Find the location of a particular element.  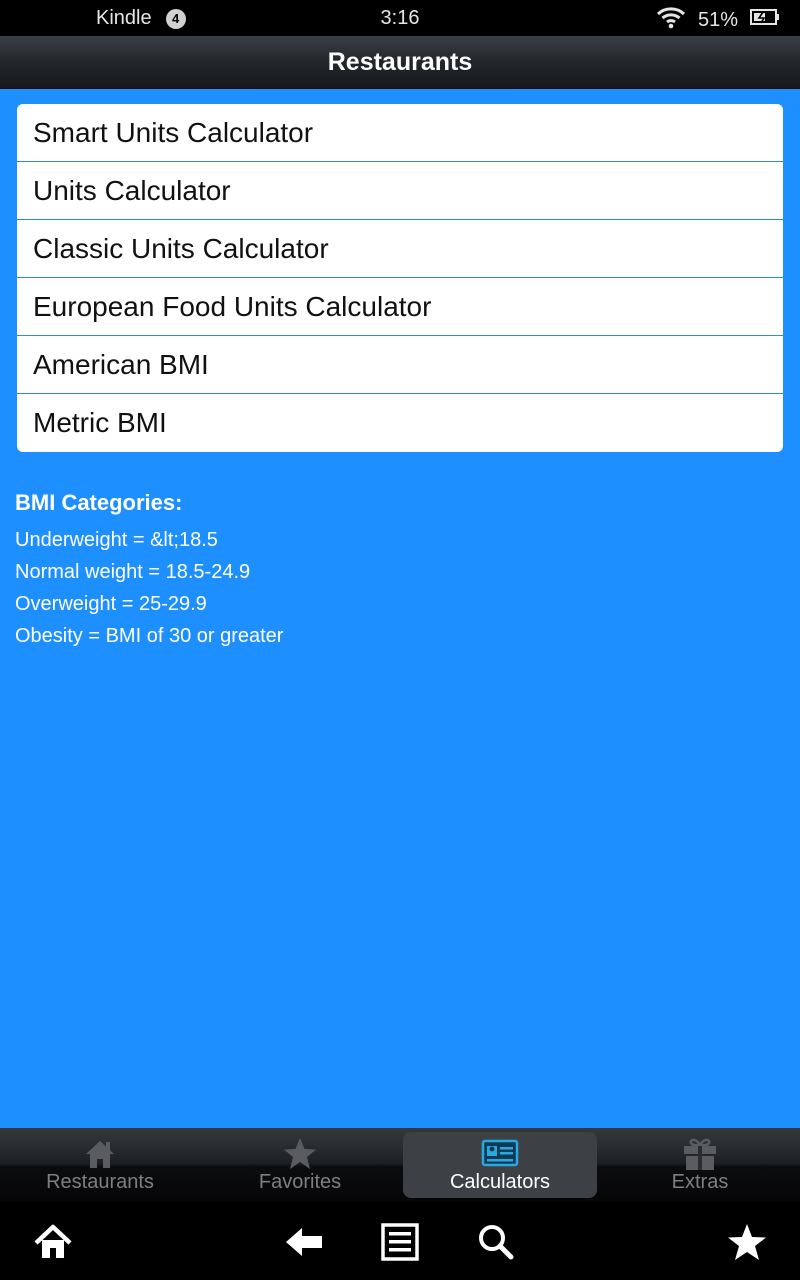

tab-label-extras: Extras is located at coordinates (700, 1182).